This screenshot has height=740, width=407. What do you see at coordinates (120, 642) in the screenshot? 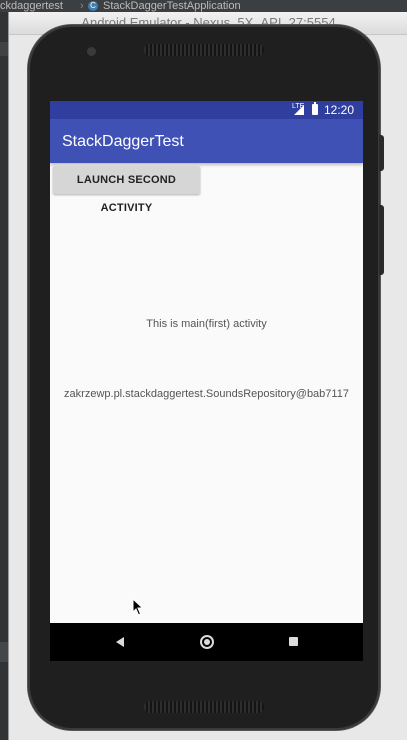
I see `nav-back-icon` at bounding box center [120, 642].